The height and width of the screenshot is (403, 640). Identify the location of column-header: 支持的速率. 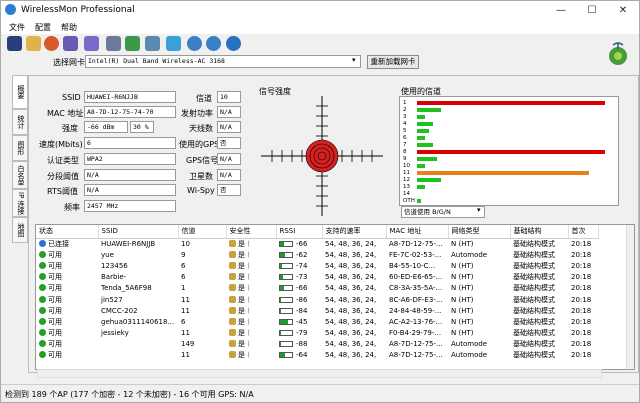
(354, 232).